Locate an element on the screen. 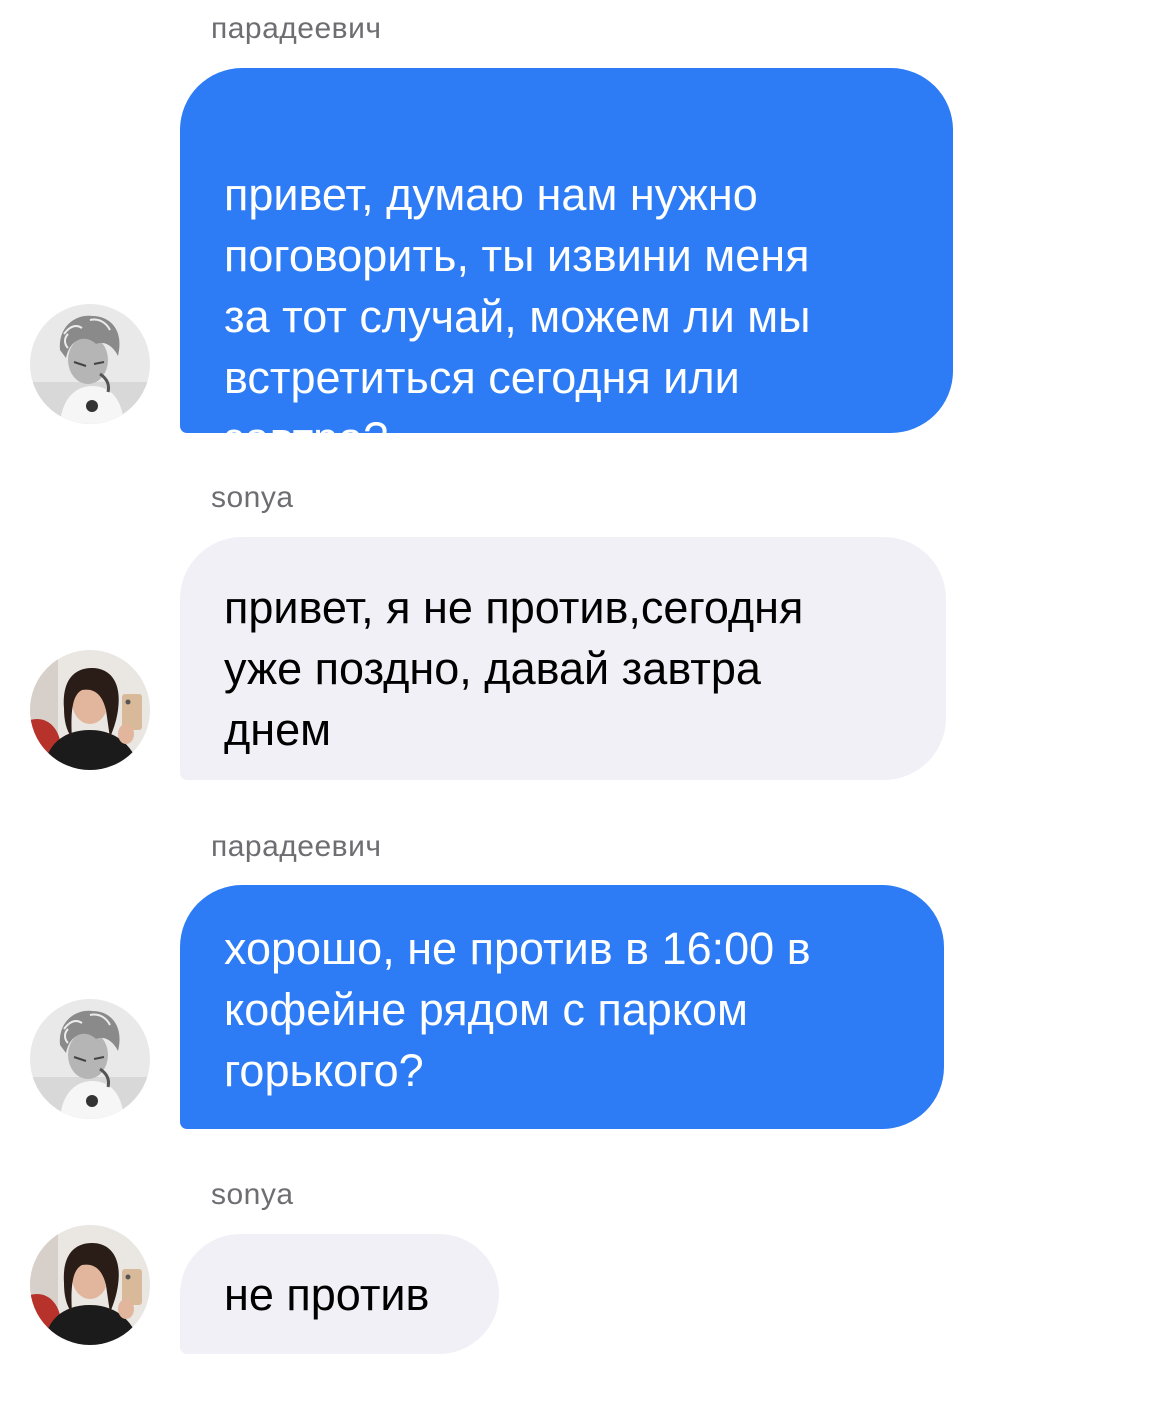 This screenshot has height=1406, width=1170. message-line: за тот случай, можем ли мы is located at coordinates (517, 316).